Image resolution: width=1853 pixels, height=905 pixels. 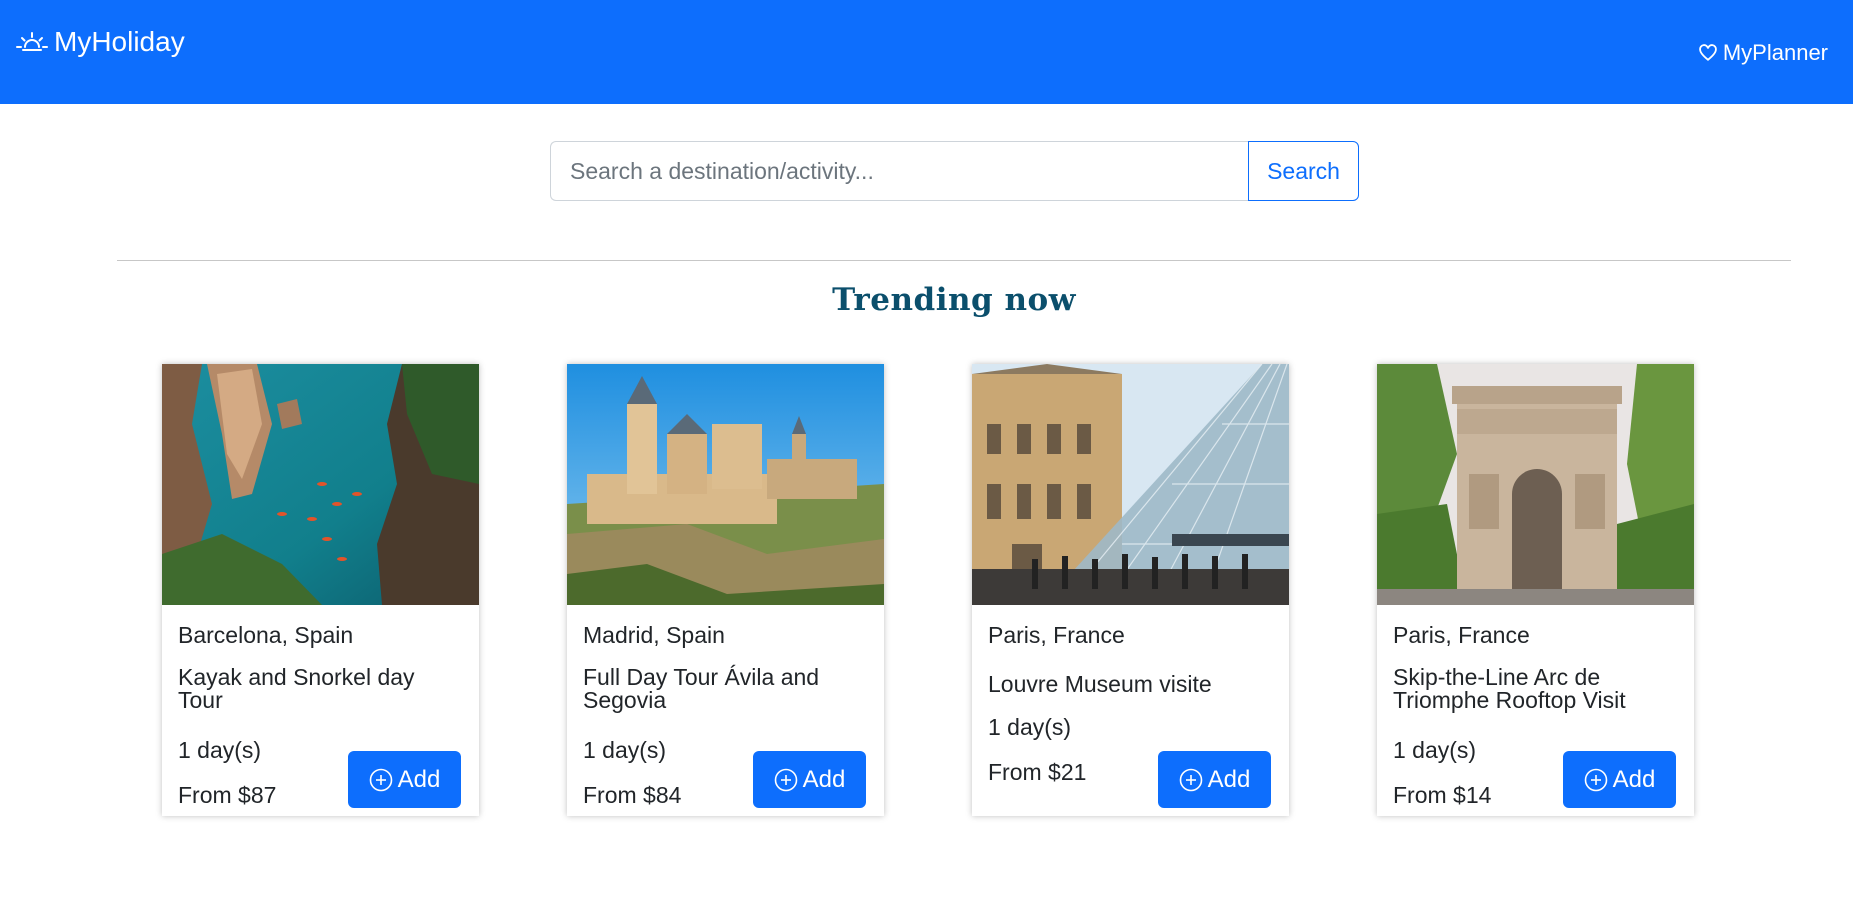 What do you see at coordinates (32, 41) in the screenshot?
I see `sunrise-icon` at bounding box center [32, 41].